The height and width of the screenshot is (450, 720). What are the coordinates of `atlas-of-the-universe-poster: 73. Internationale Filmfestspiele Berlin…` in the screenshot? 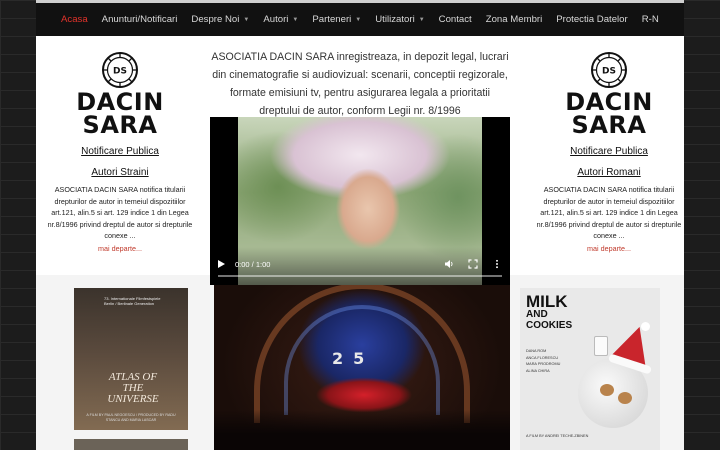 It's located at (131, 359).